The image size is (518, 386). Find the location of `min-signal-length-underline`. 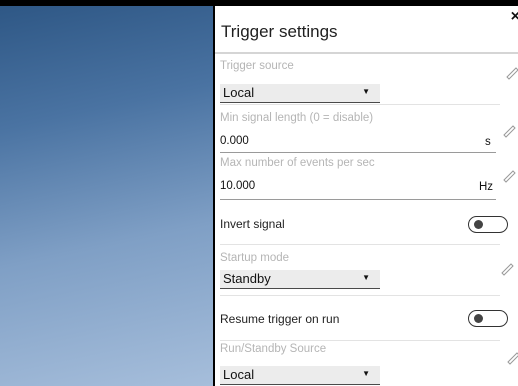

min-signal-length-underline is located at coordinates (358, 152).